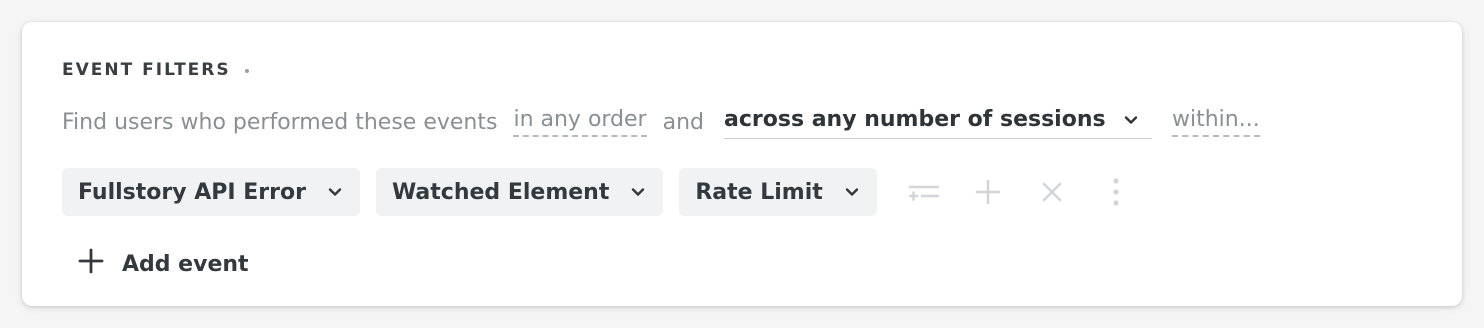  Describe the element at coordinates (915, 119) in the screenshot. I see `session-select-value: across any number of sessions` at that location.